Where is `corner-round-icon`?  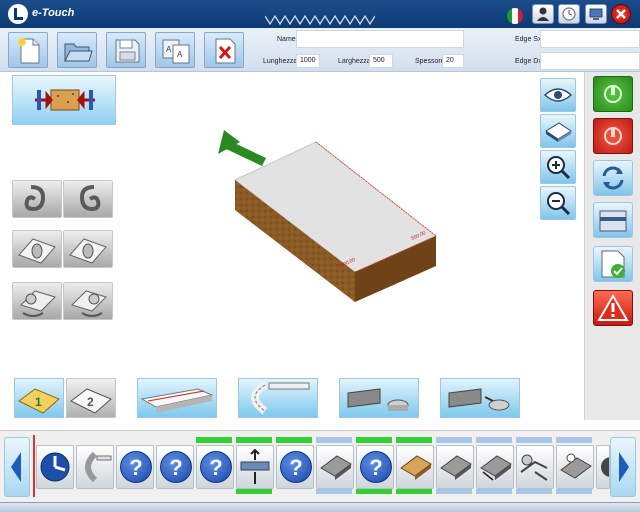
corner-round-icon is located at coordinates (37, 251).